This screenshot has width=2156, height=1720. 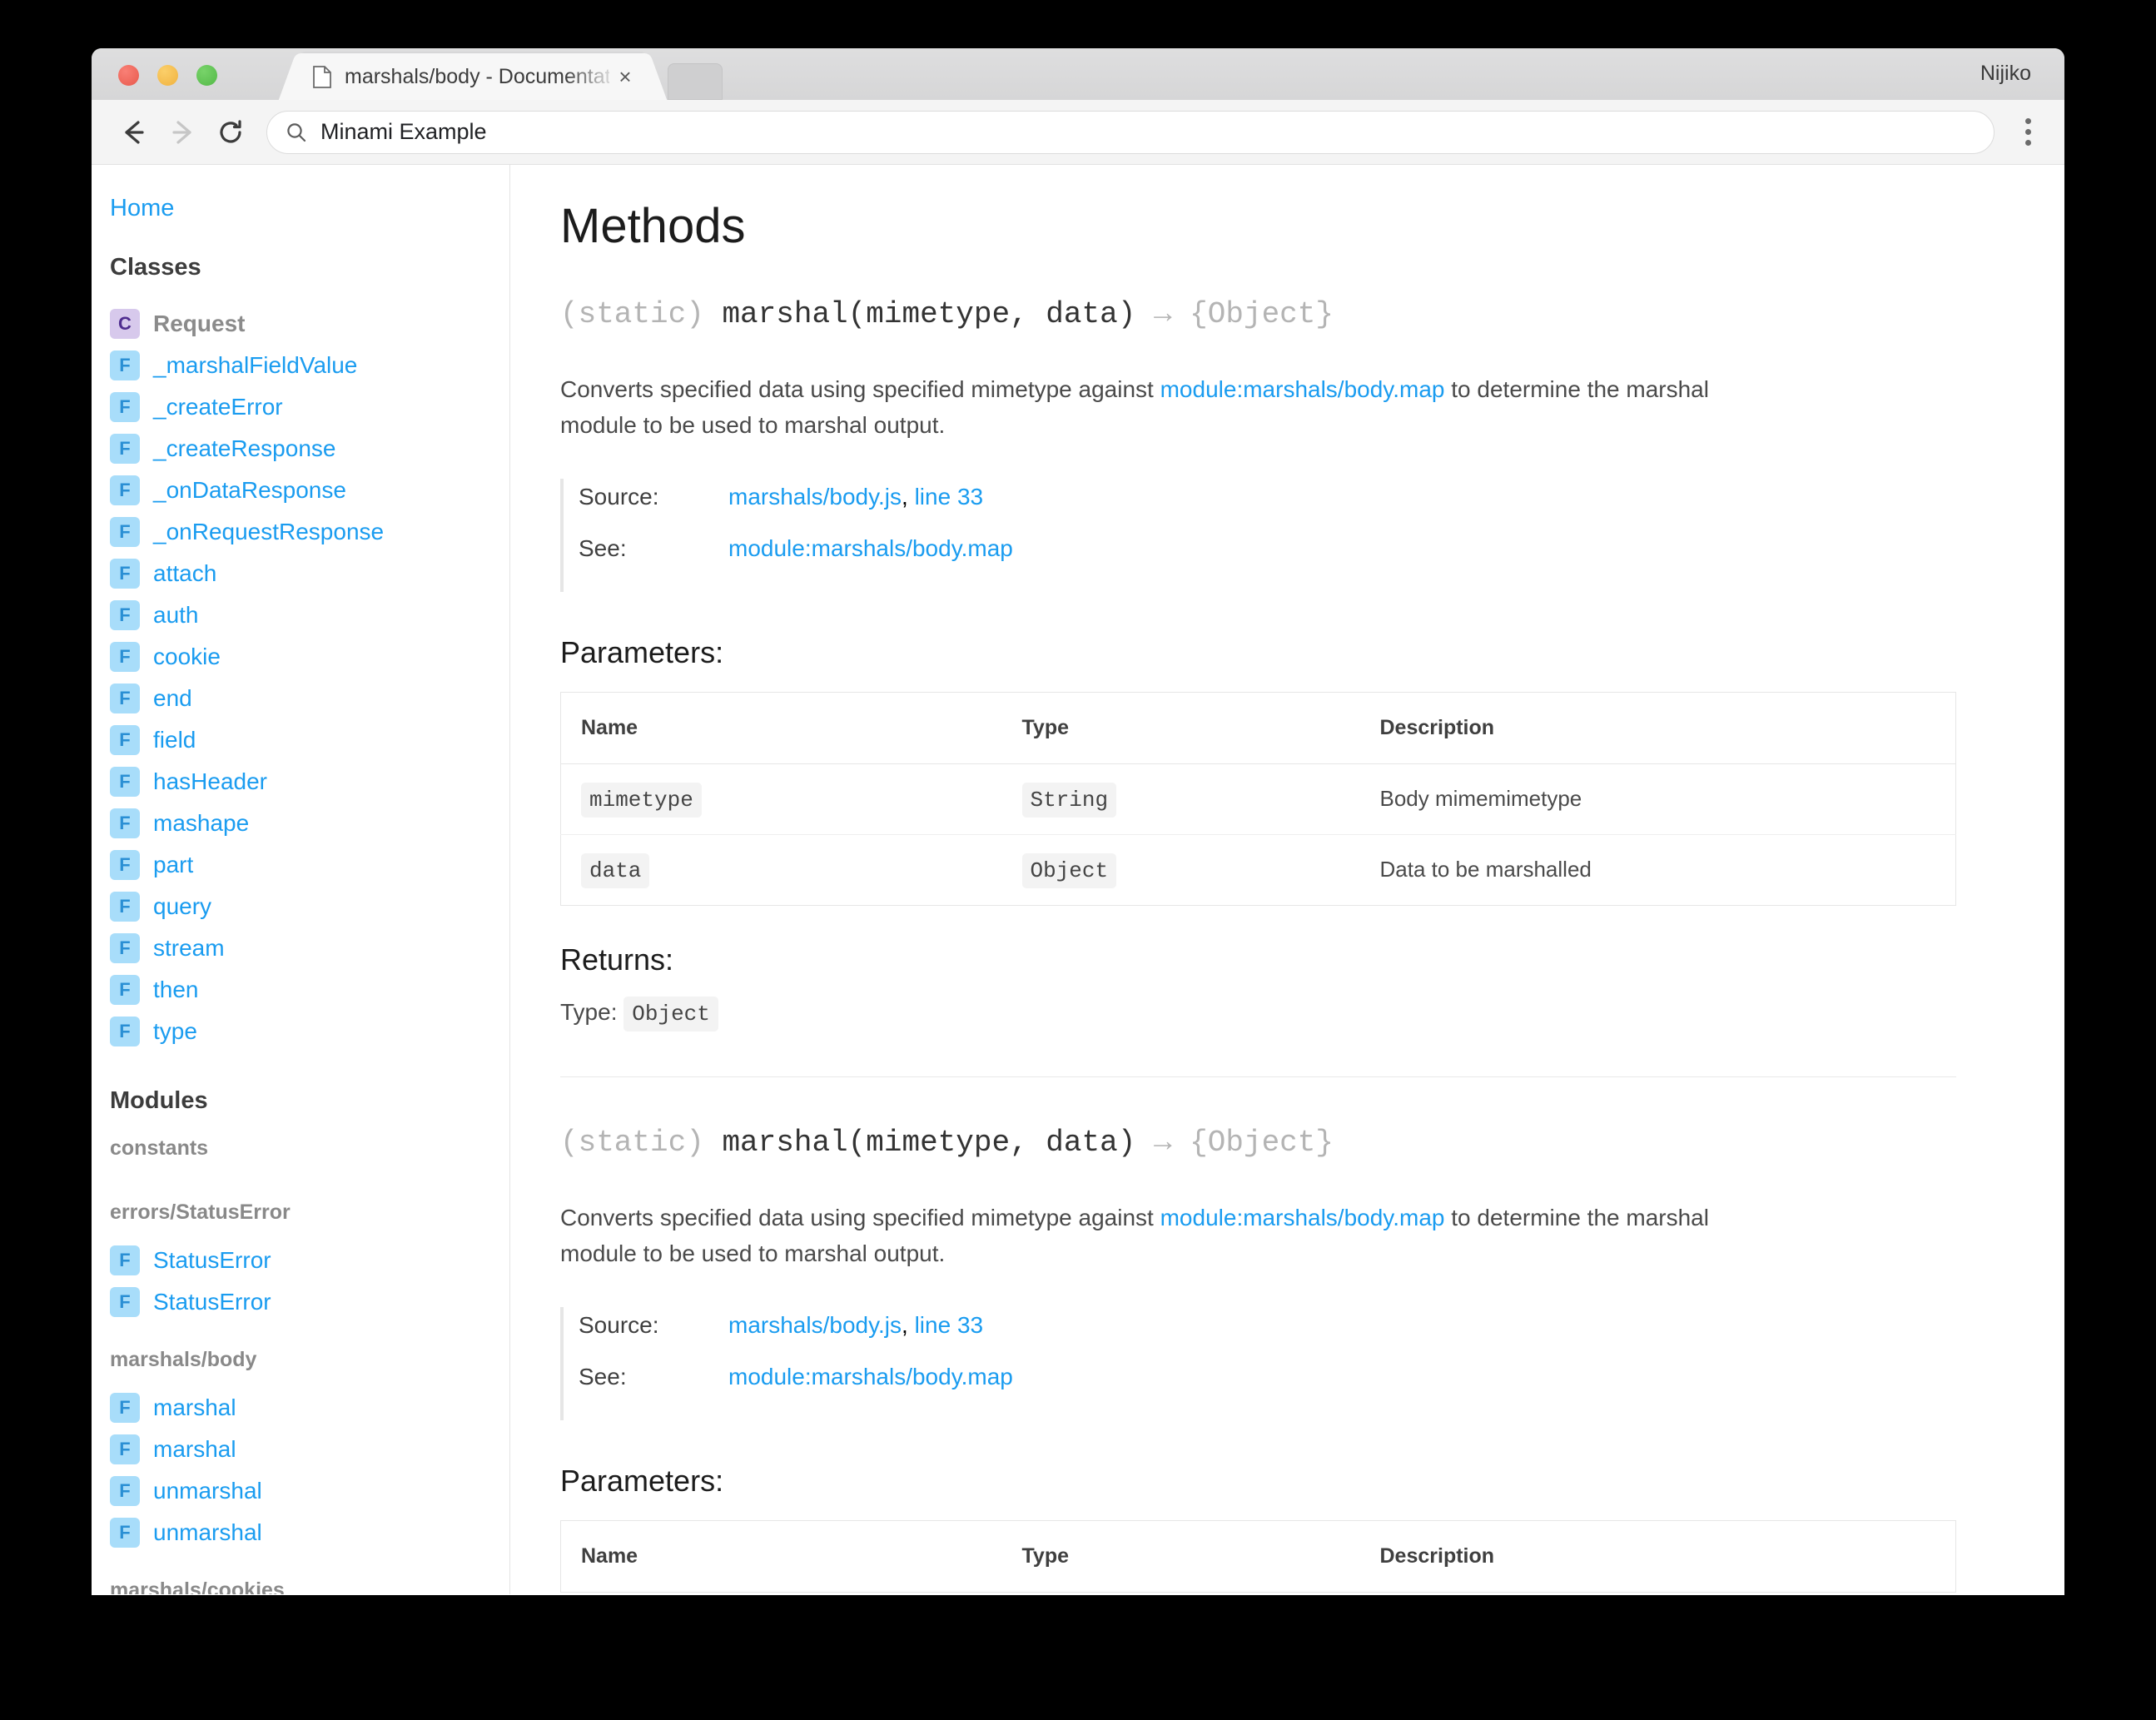 What do you see at coordinates (309, 1149) in the screenshot?
I see `sidebar-module-constants: constants` at bounding box center [309, 1149].